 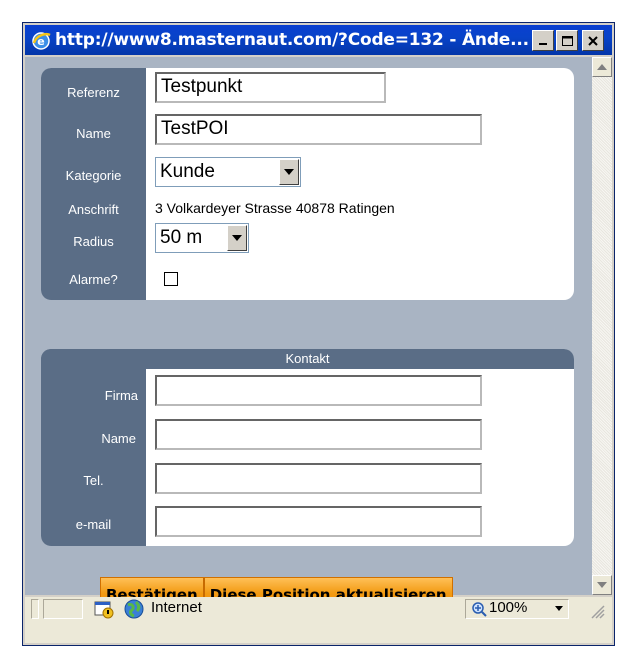 What do you see at coordinates (597, 611) in the screenshot?
I see `resize-grip-icon` at bounding box center [597, 611].